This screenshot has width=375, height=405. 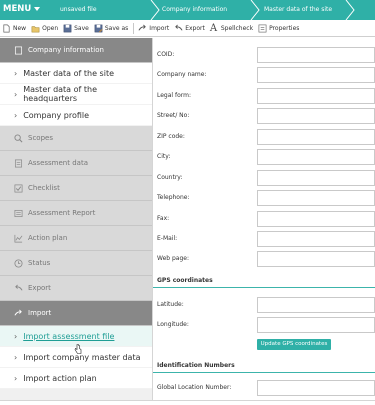 What do you see at coordinates (18, 188) in the screenshot?
I see `checkbox-icon` at bounding box center [18, 188].